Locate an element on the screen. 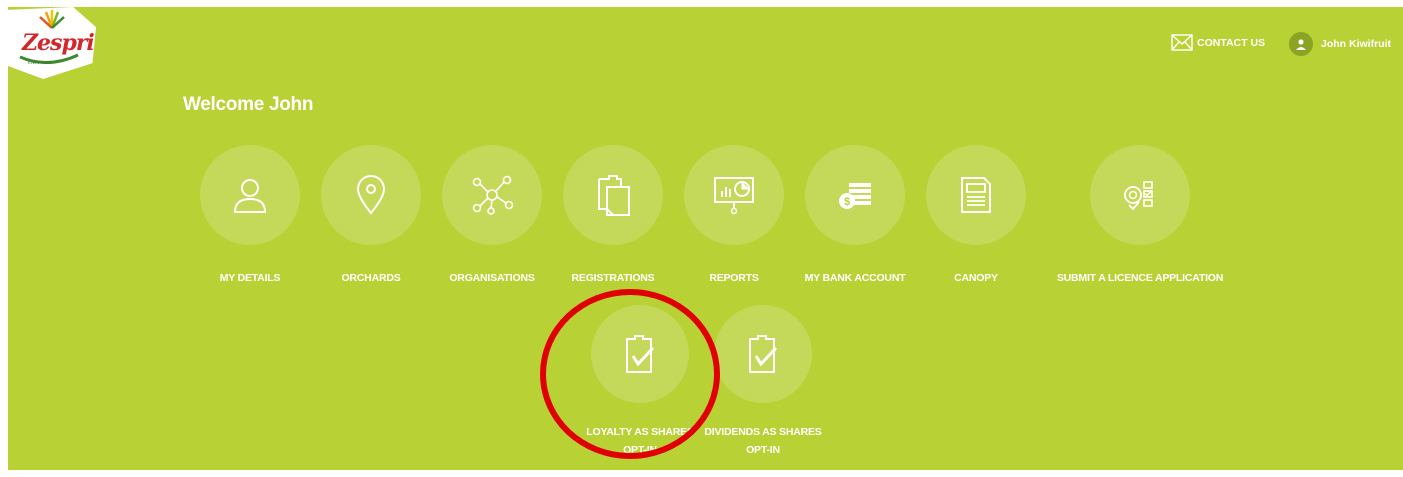 The image size is (1403, 477). map-pin-icon is located at coordinates (371, 195).